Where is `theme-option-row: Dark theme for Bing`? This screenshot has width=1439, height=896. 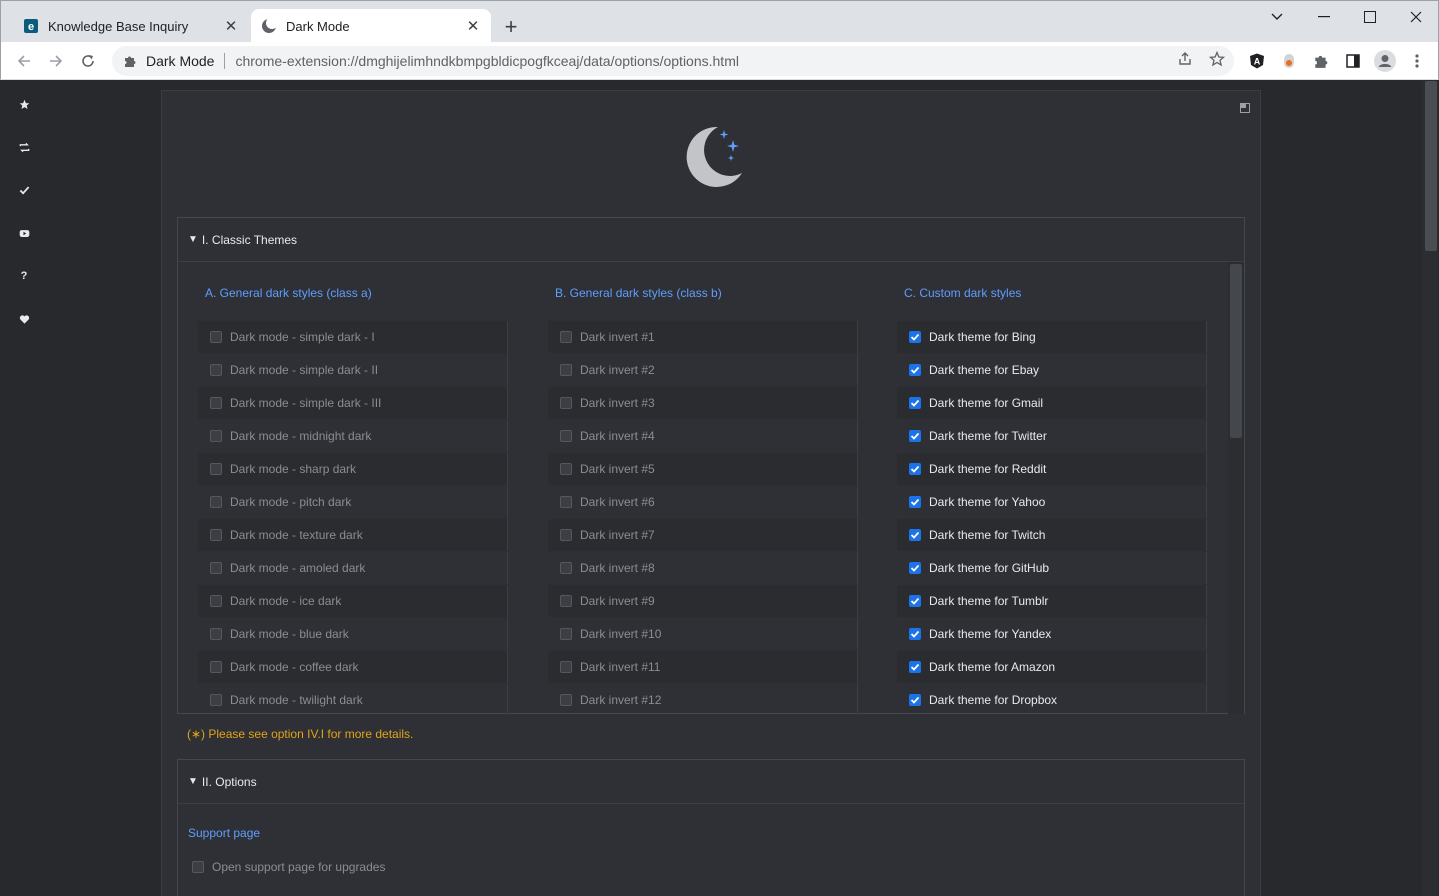 theme-option-row: Dark theme for Bing is located at coordinates (1052, 337).